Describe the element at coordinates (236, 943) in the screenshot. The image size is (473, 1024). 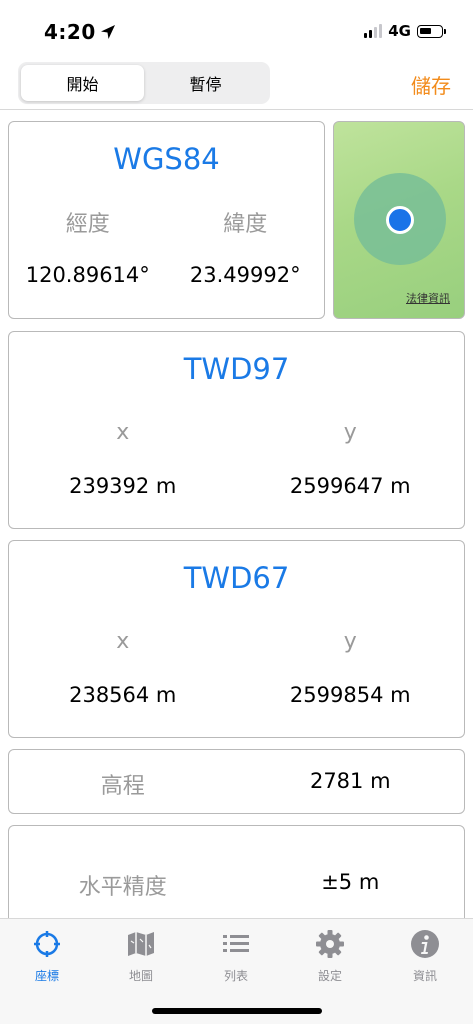
I see `list-icon` at that location.